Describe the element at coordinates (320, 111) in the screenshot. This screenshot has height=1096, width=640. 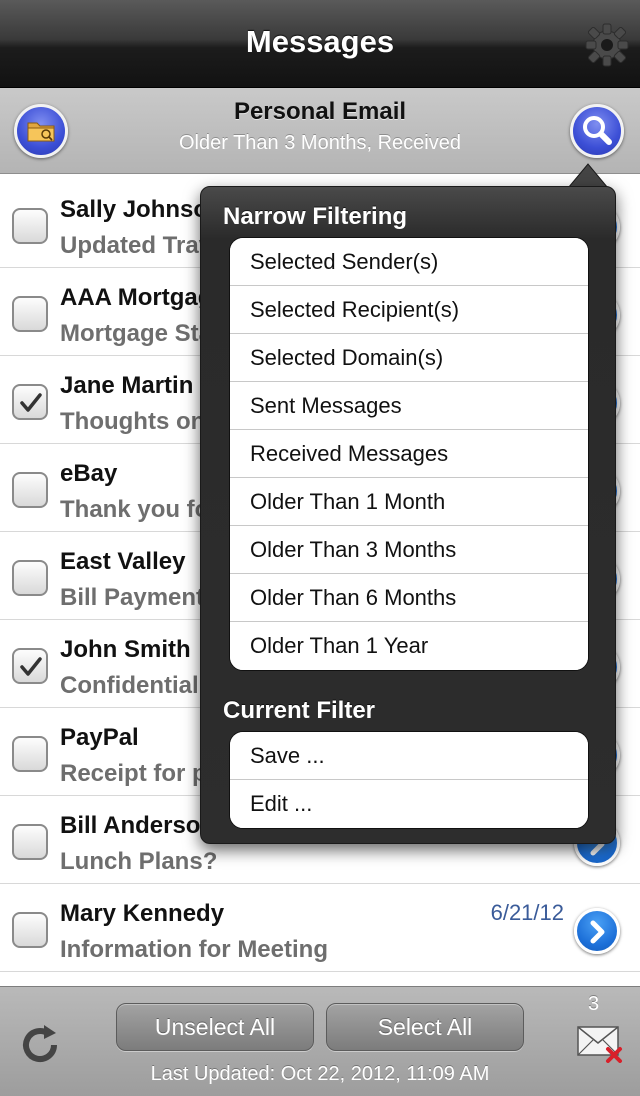
I see `mailbox-title: Personal Email` at that location.